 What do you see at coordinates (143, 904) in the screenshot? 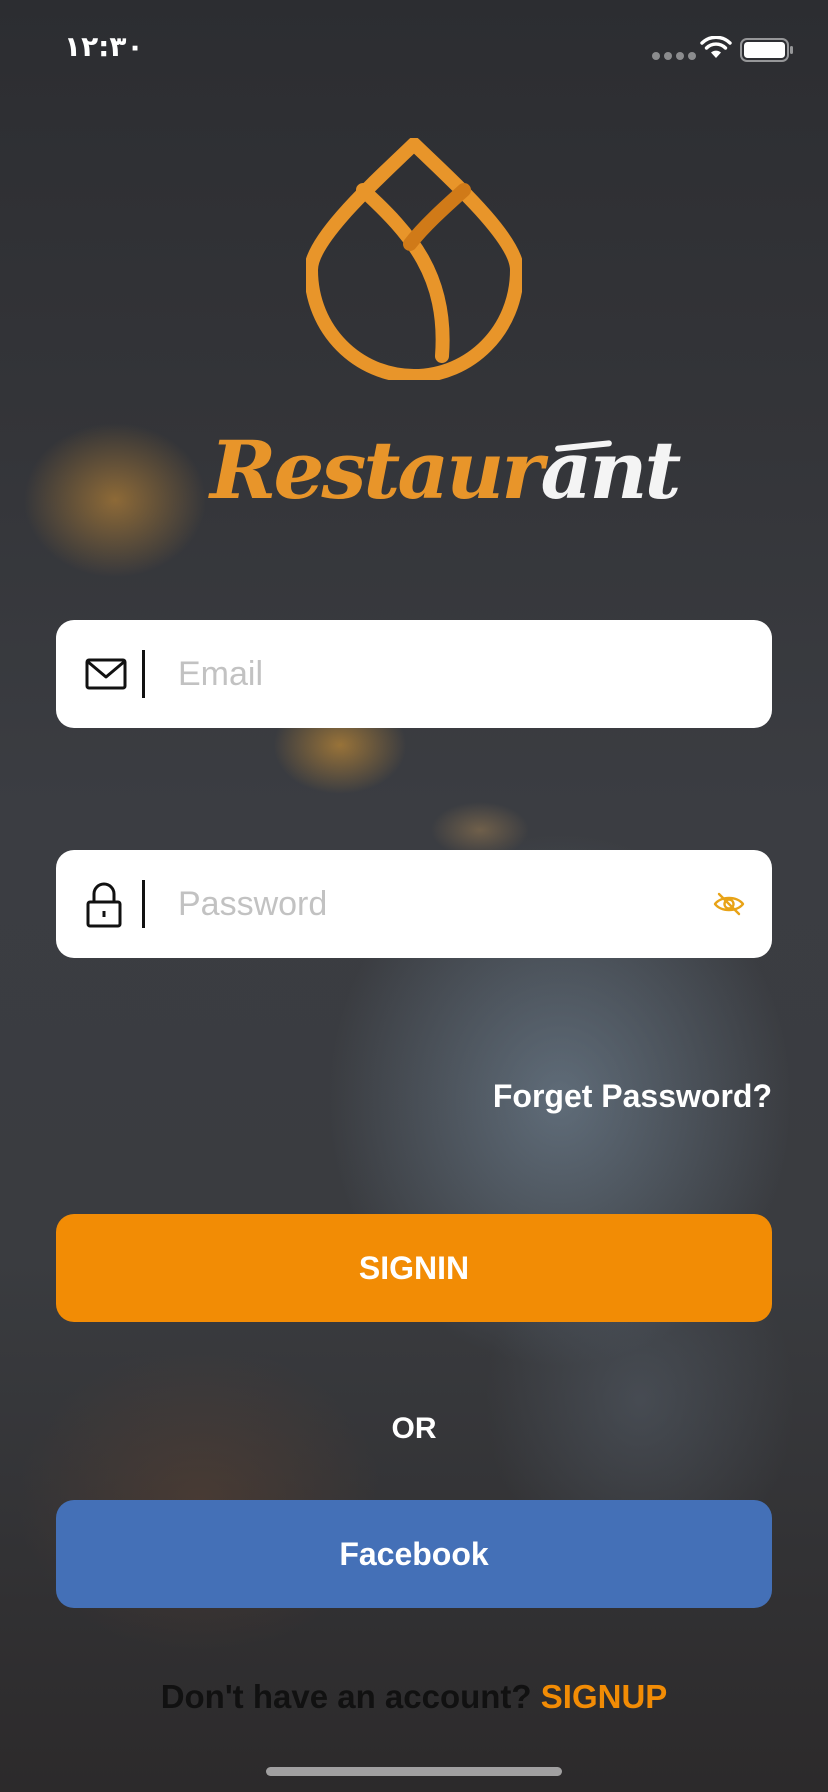
I see `password-field-divider` at bounding box center [143, 904].